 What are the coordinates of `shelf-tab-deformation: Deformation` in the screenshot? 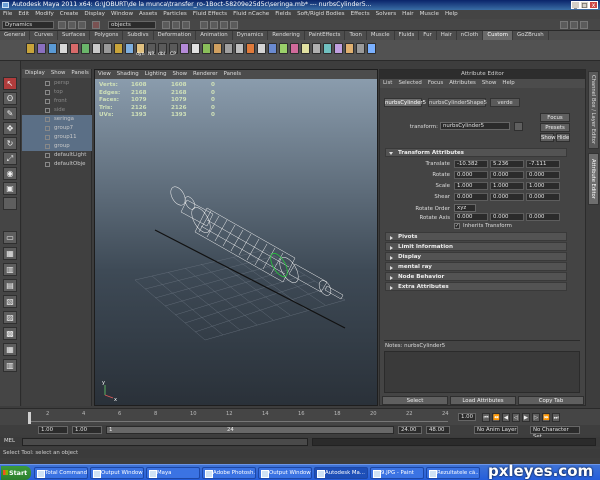 It's located at (175, 35).